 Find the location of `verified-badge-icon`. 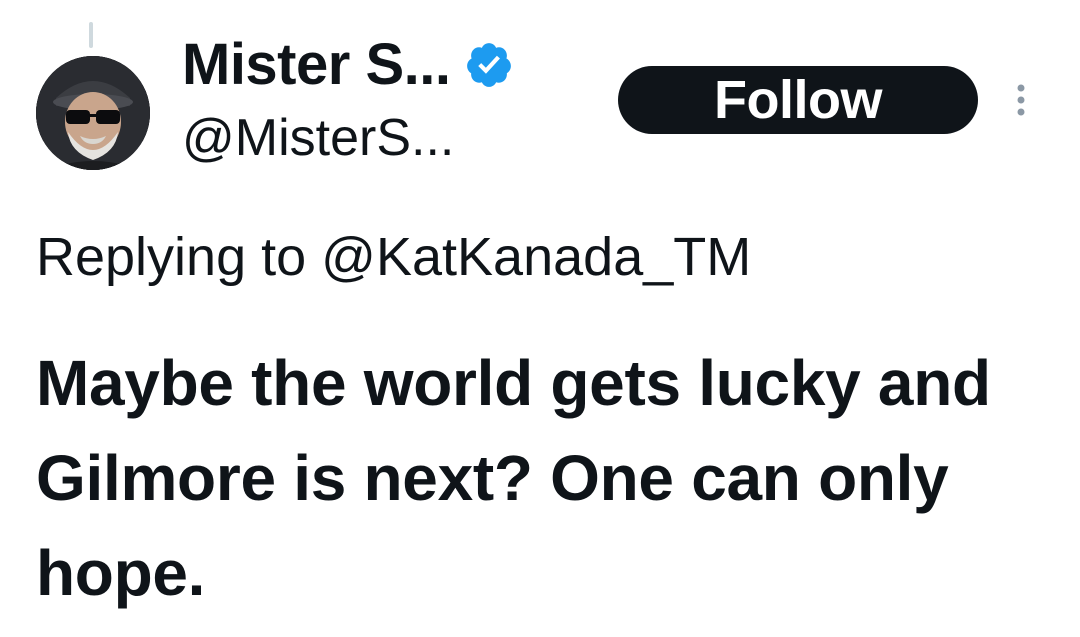

verified-badge-icon is located at coordinates (489, 65).